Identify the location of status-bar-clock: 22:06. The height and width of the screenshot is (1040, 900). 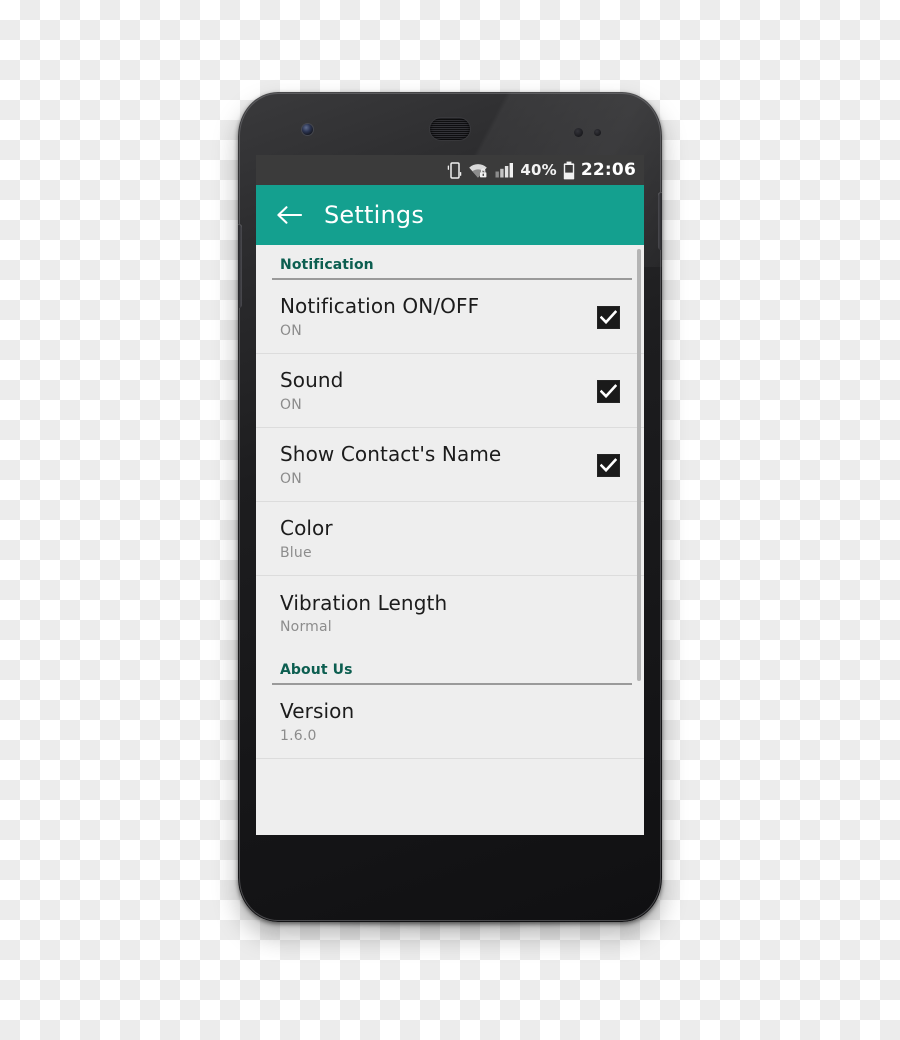
(608, 169).